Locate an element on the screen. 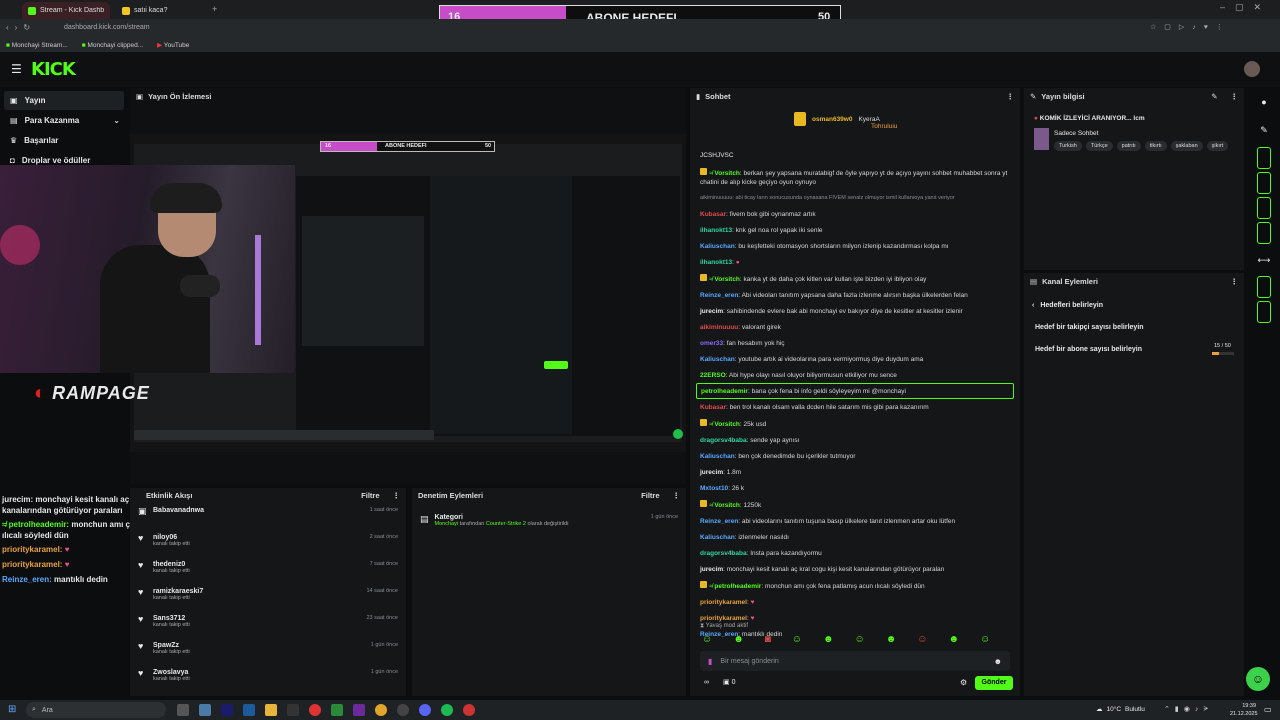 The height and width of the screenshot is (720, 1280). chat-username: 22ERSO is located at coordinates (713, 375).